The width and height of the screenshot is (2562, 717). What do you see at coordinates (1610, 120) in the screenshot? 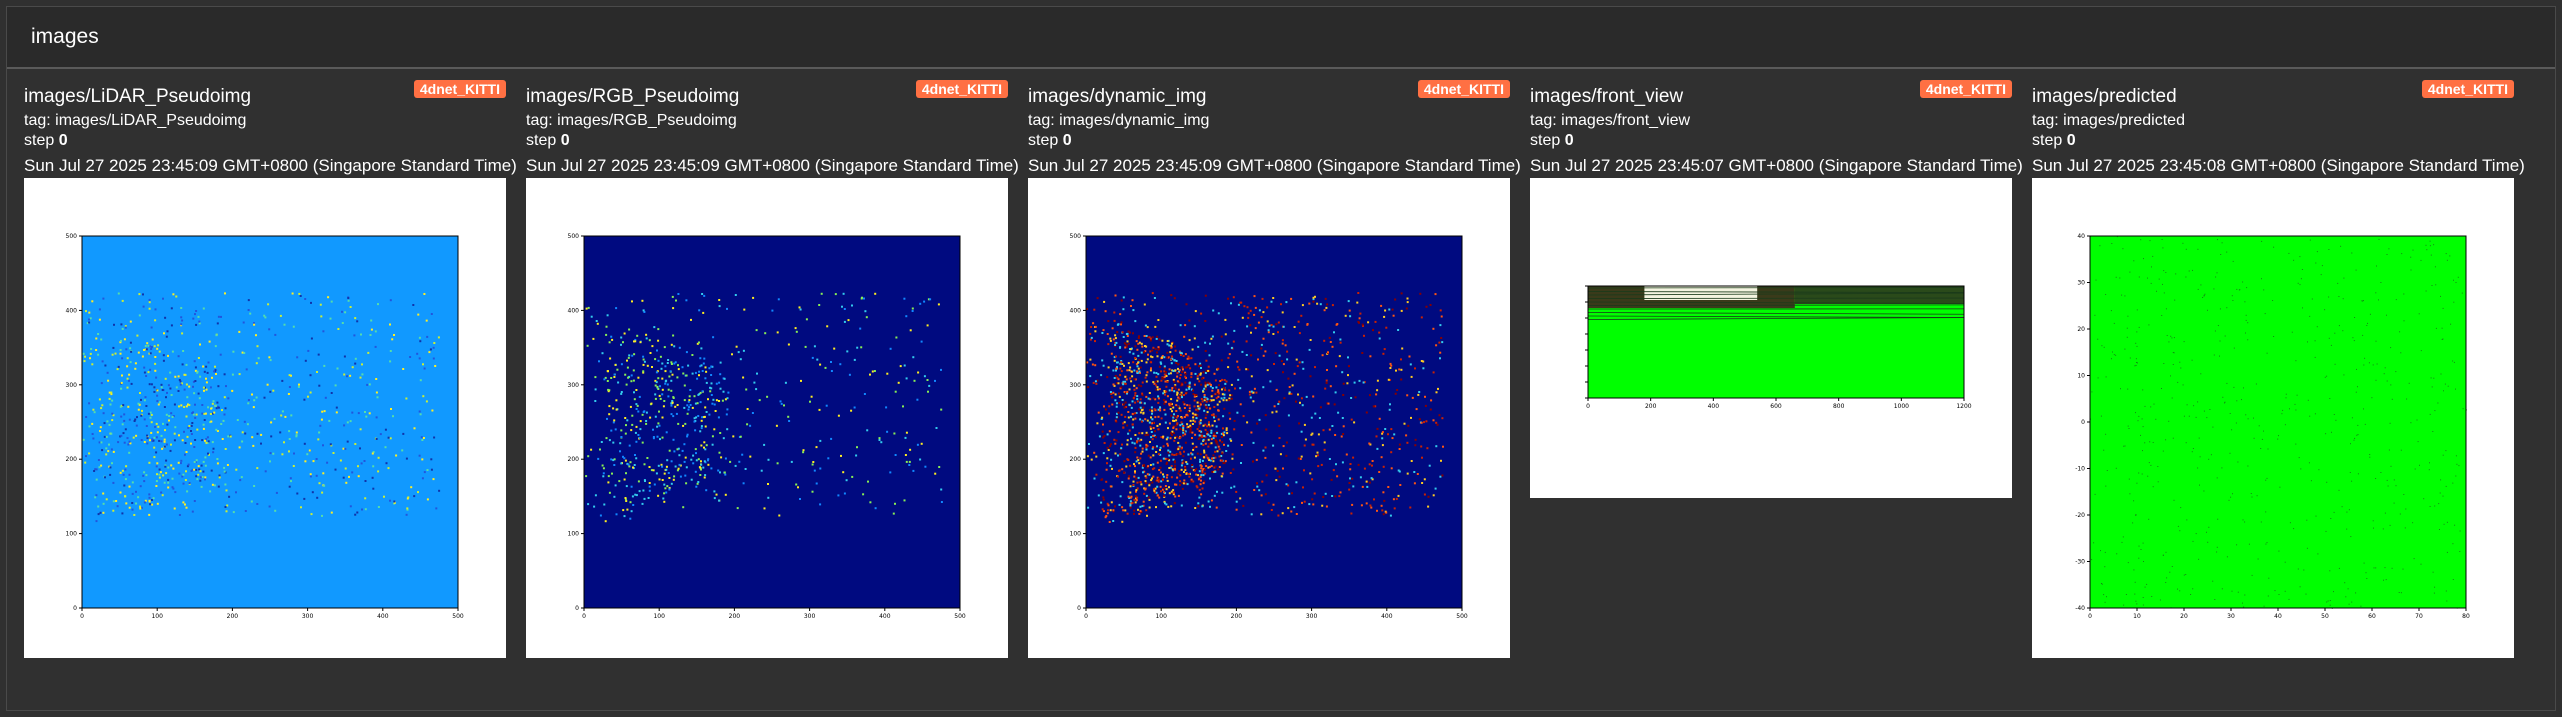
I see `card-tag: tag: images/front_view` at bounding box center [1610, 120].